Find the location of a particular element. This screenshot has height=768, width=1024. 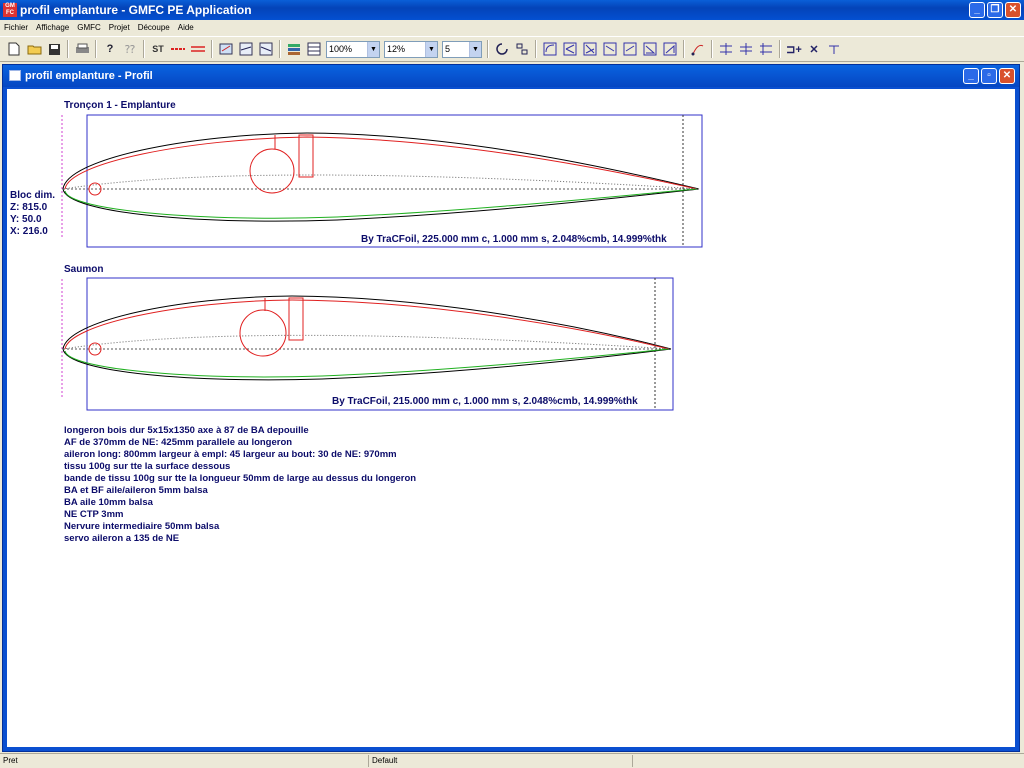

bloc-title: Bloc dim. is located at coordinates (33, 195).